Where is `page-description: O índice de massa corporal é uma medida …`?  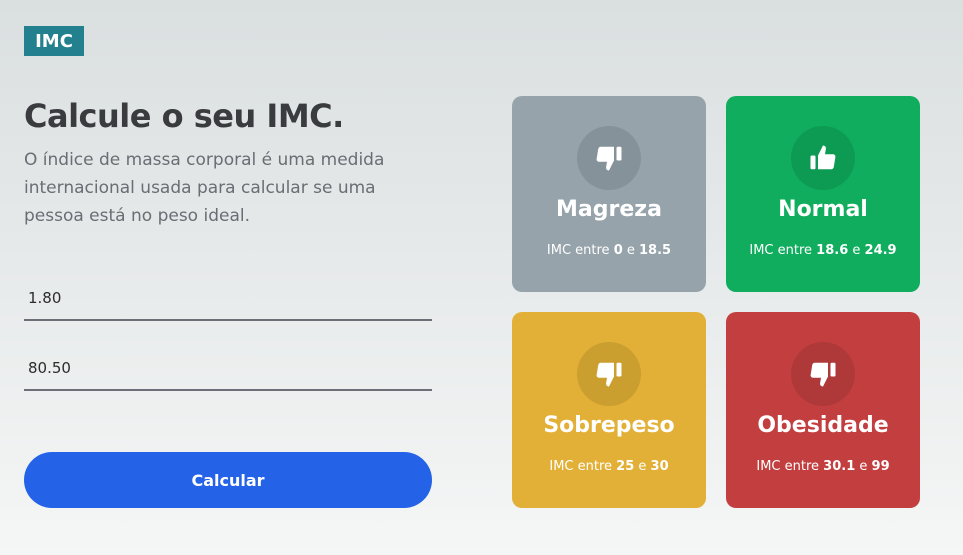
page-description: O índice de massa corporal é uma medida … is located at coordinates (204, 188).